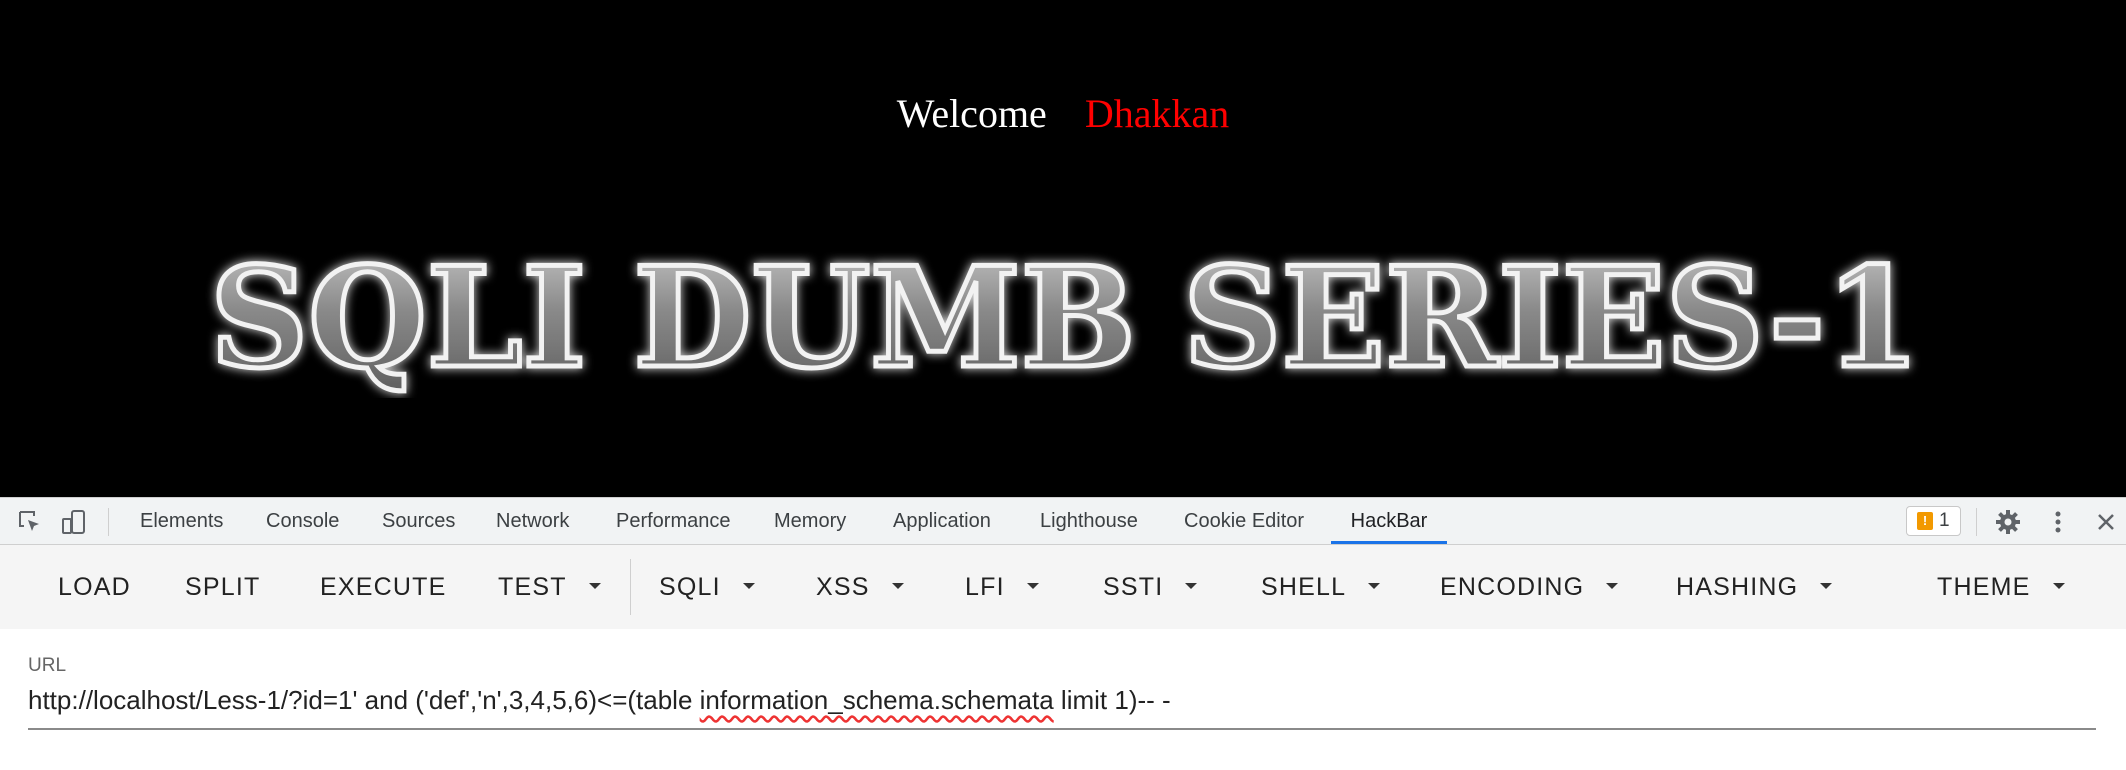 The image size is (2126, 770). I want to click on shell-menu-button: SHELL, so click(1321, 587).